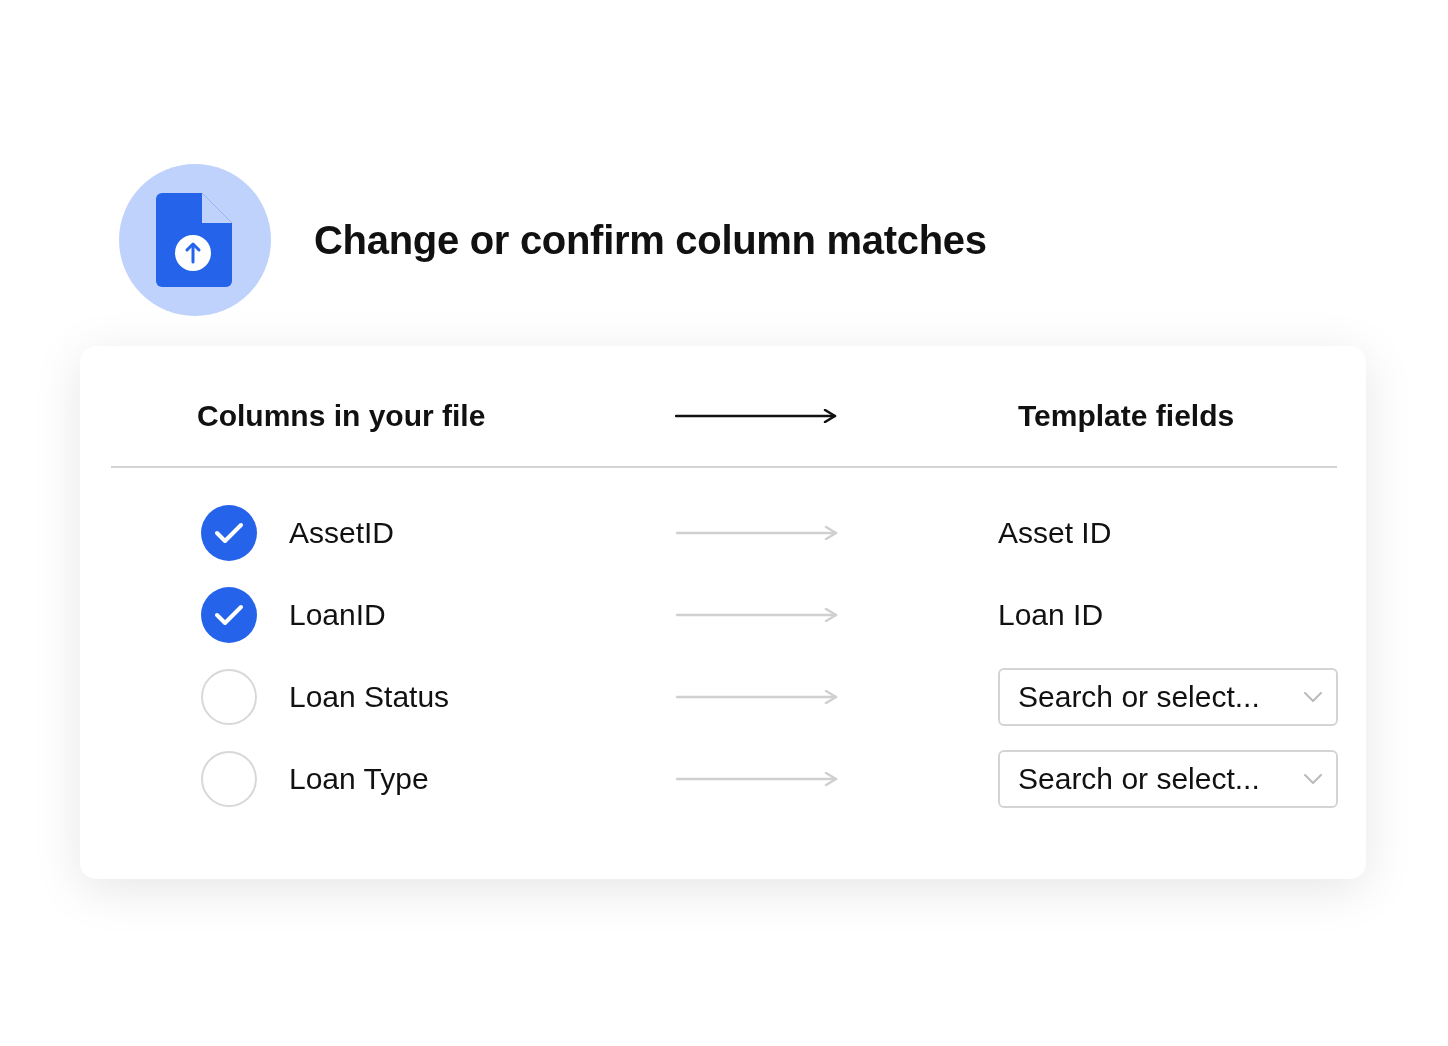 The image size is (1448, 1046). I want to click on column-name: AssetID, so click(342, 533).